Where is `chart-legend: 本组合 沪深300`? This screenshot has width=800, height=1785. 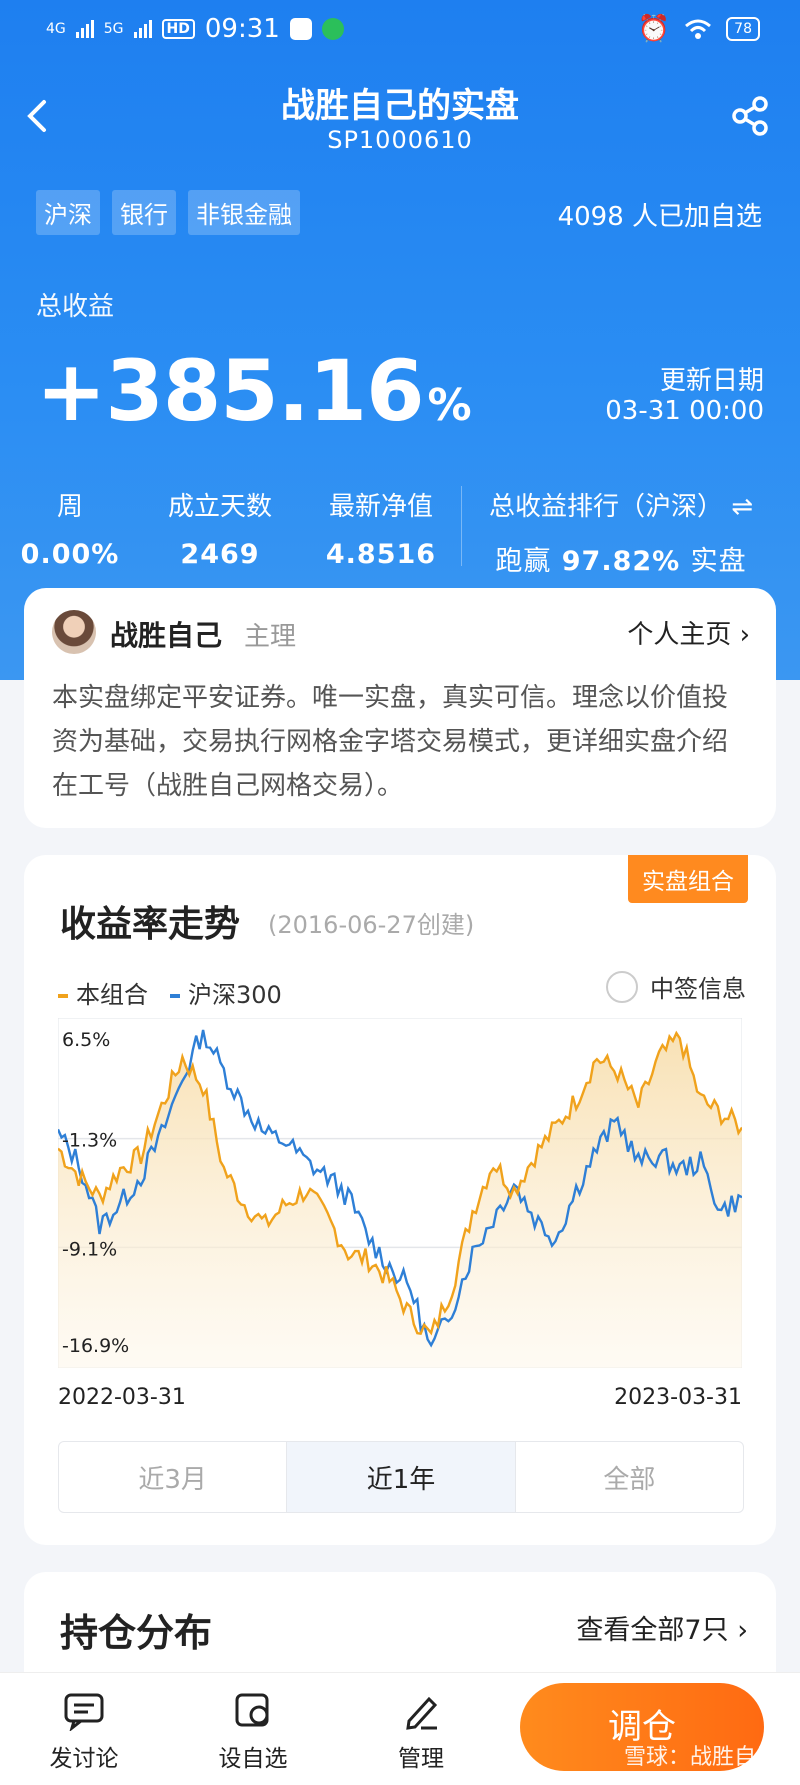
chart-legend: 本组合 沪深300 is located at coordinates (170, 992).